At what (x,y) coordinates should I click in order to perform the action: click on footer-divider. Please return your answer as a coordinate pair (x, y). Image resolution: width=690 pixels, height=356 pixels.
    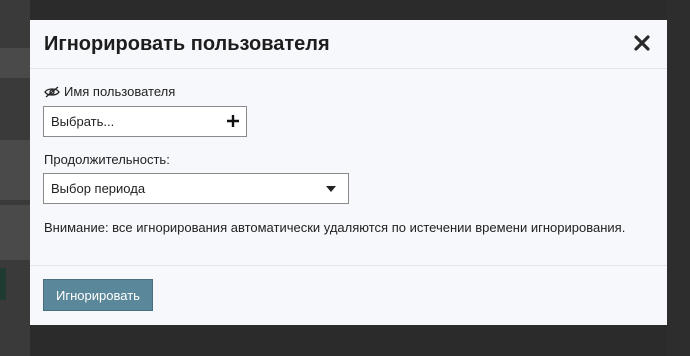
    Looking at the image, I should click on (348, 265).